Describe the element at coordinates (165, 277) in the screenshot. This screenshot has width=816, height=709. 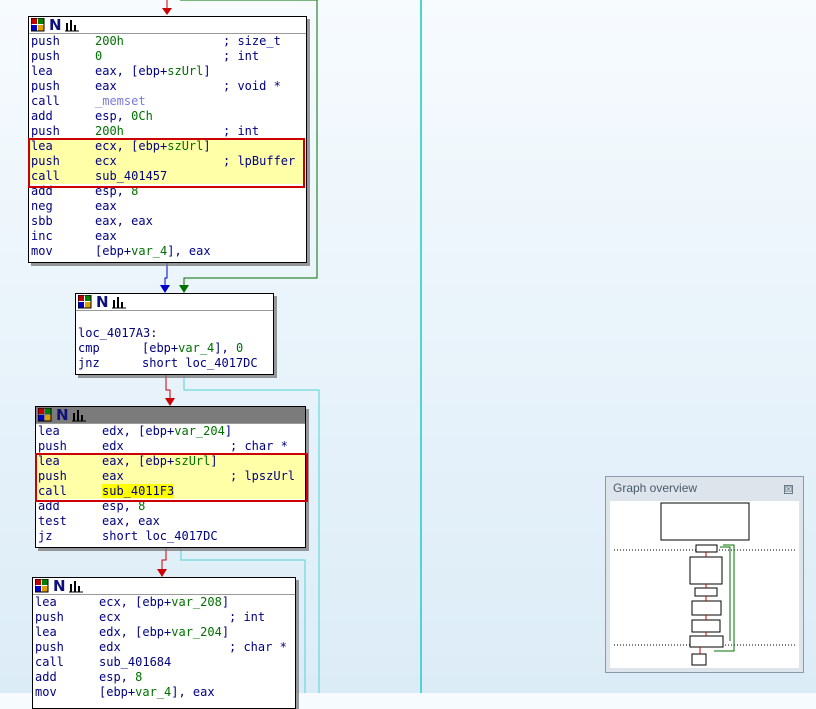
I see `edge-block1-to-block2` at that location.